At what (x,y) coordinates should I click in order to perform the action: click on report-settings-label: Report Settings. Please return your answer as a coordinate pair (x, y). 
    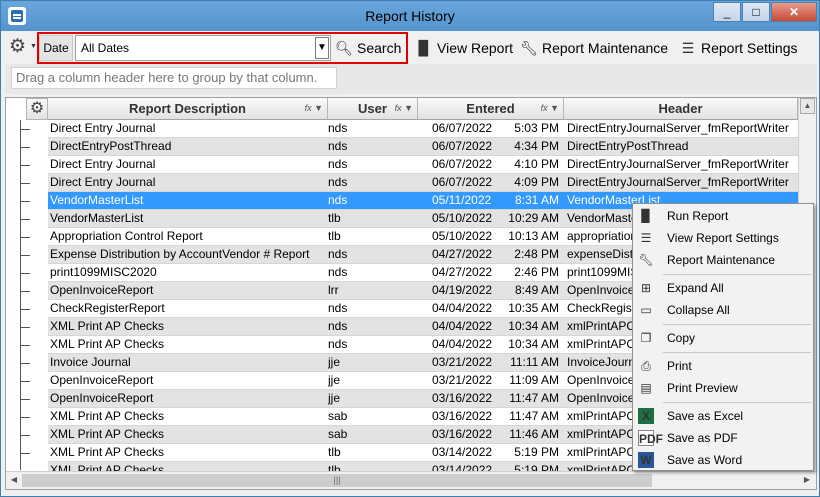
    Looking at the image, I should click on (749, 48).